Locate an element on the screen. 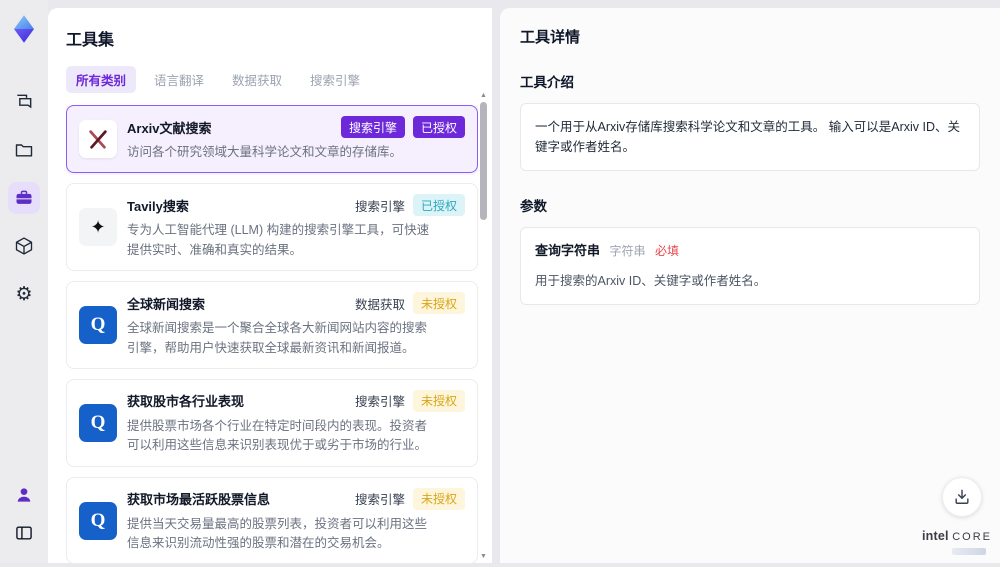 The width and height of the screenshot is (1000, 567). gear-icon: ⚙ is located at coordinates (24, 294).